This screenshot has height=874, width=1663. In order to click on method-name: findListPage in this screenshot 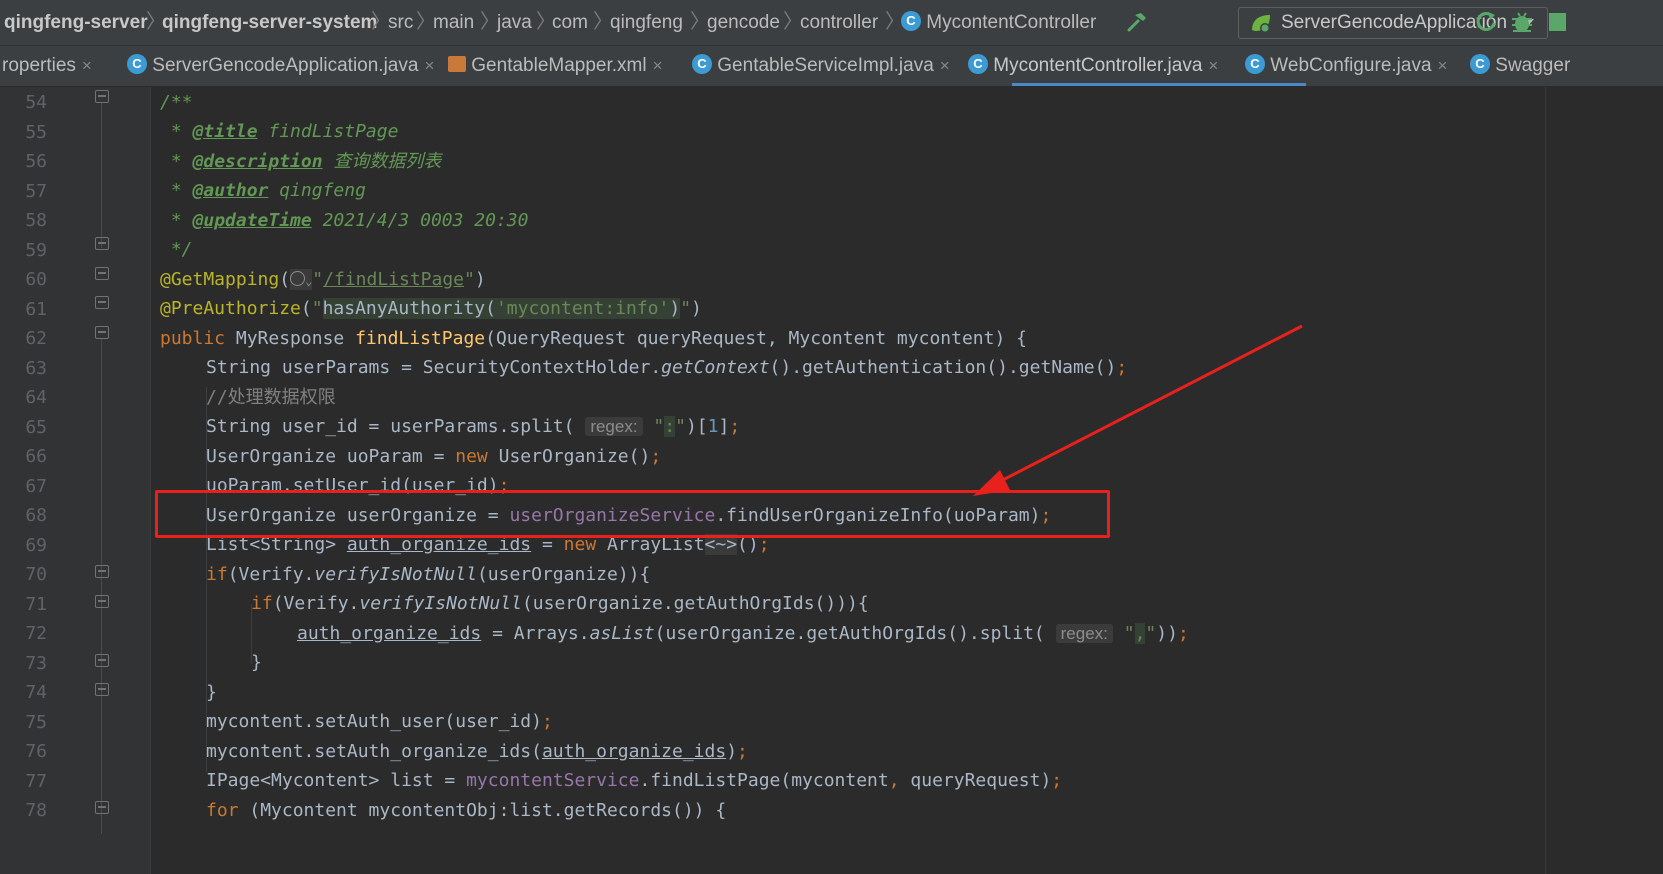, I will do `click(420, 338)`.